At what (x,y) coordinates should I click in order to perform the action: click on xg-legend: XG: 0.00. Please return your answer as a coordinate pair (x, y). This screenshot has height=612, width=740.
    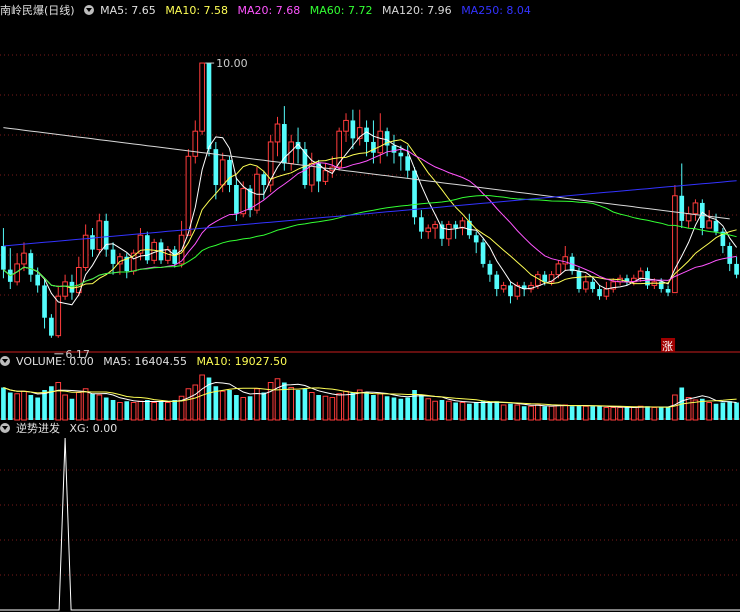
    Looking at the image, I should click on (93, 428).